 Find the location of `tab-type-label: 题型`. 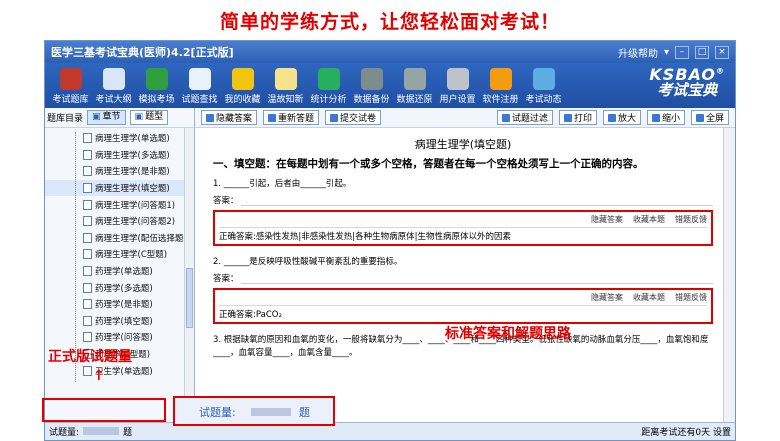

tab-type-label: 题型 is located at coordinates (154, 117).